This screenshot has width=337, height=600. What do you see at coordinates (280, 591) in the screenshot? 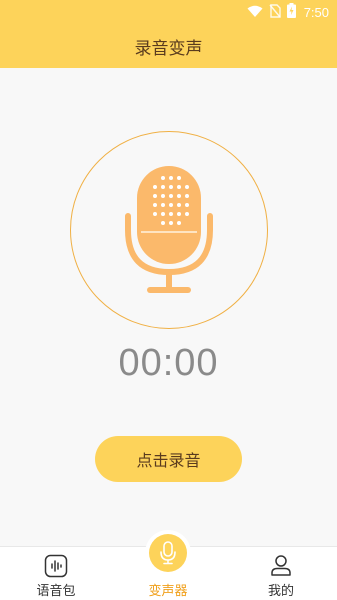
I see `nav-label-mine: 我的` at bounding box center [280, 591].